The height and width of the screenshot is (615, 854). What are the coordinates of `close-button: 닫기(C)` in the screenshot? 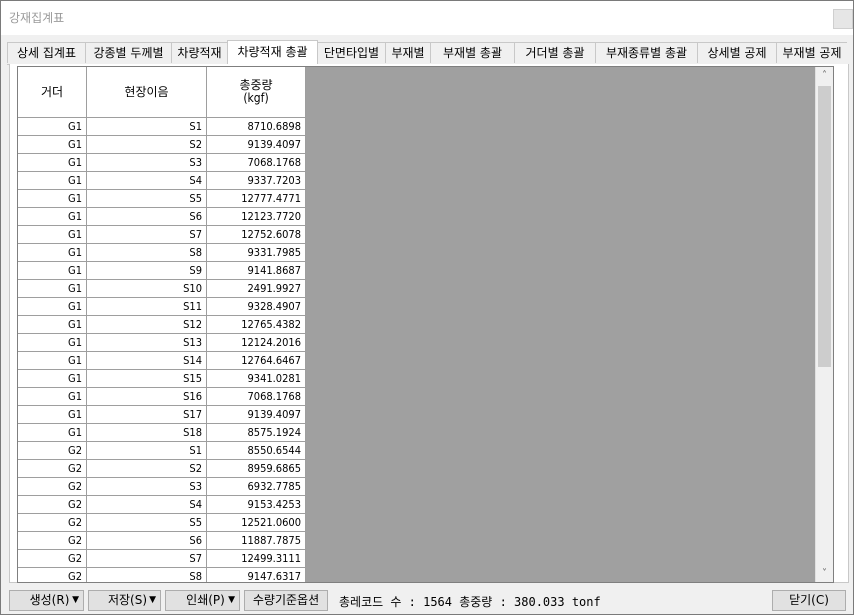 It's located at (809, 600).